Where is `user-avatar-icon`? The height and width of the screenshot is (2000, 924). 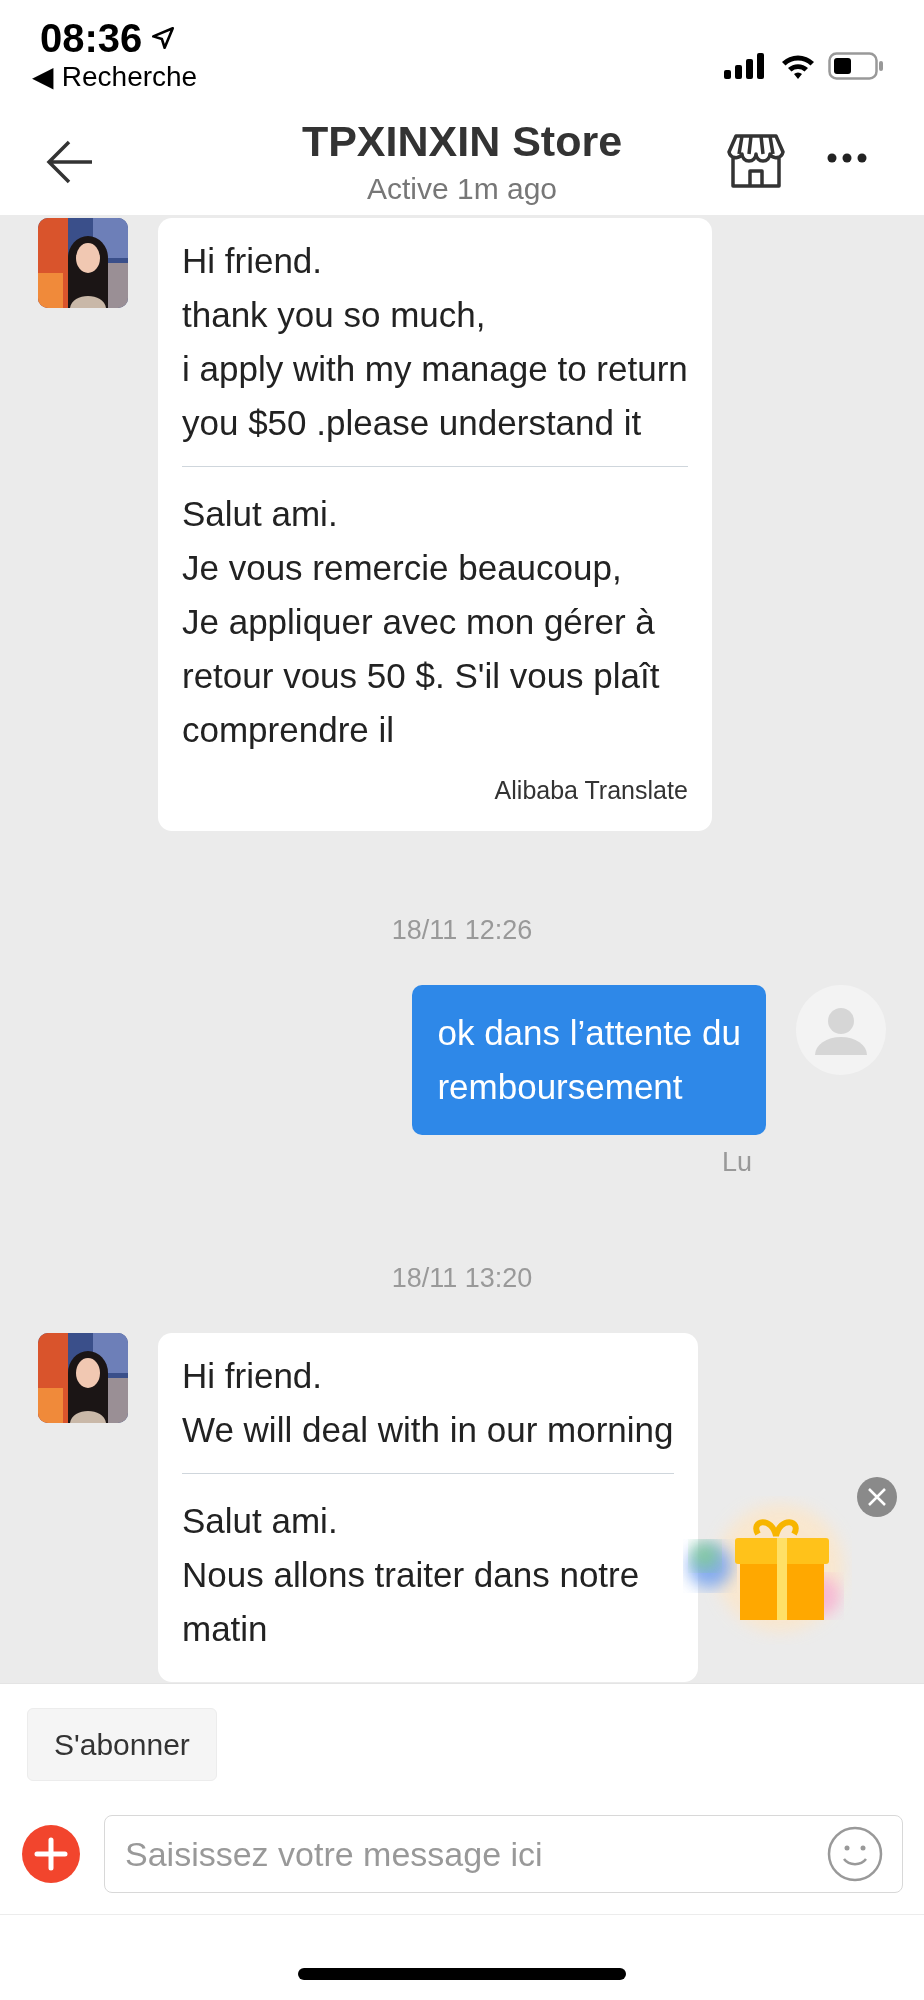 user-avatar-icon is located at coordinates (841, 1030).